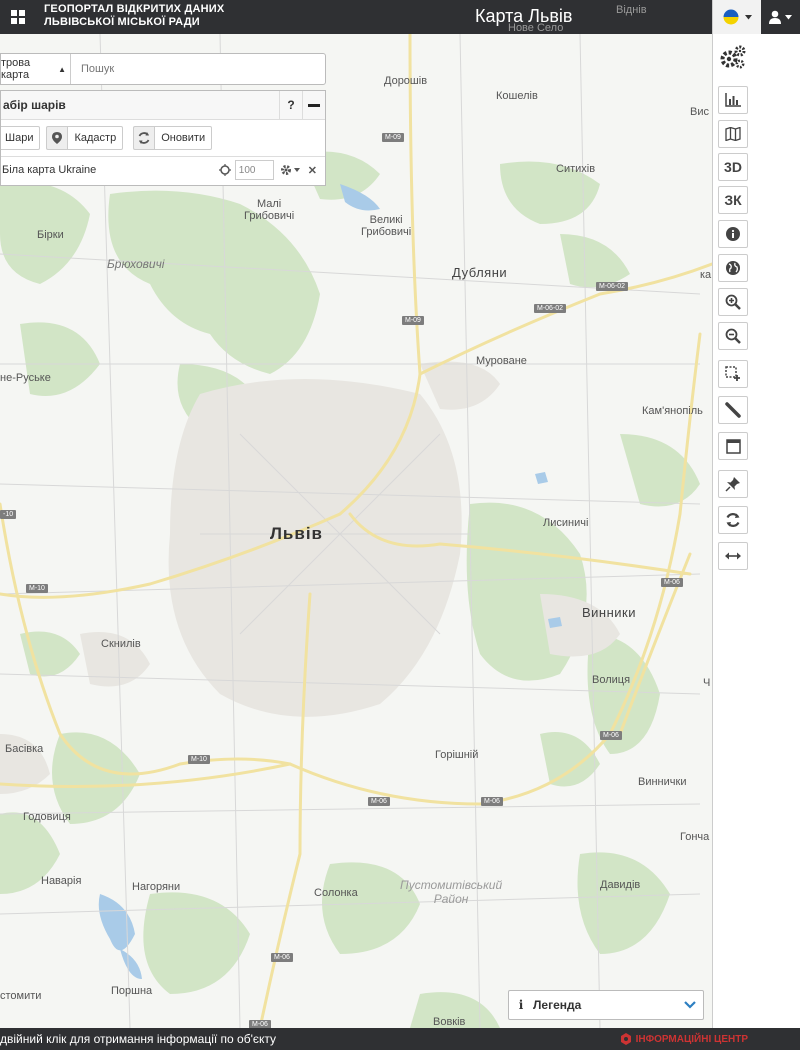 This screenshot has width=800, height=1050. Describe the element at coordinates (285, 170) in the screenshot. I see `gear-icon` at that location.